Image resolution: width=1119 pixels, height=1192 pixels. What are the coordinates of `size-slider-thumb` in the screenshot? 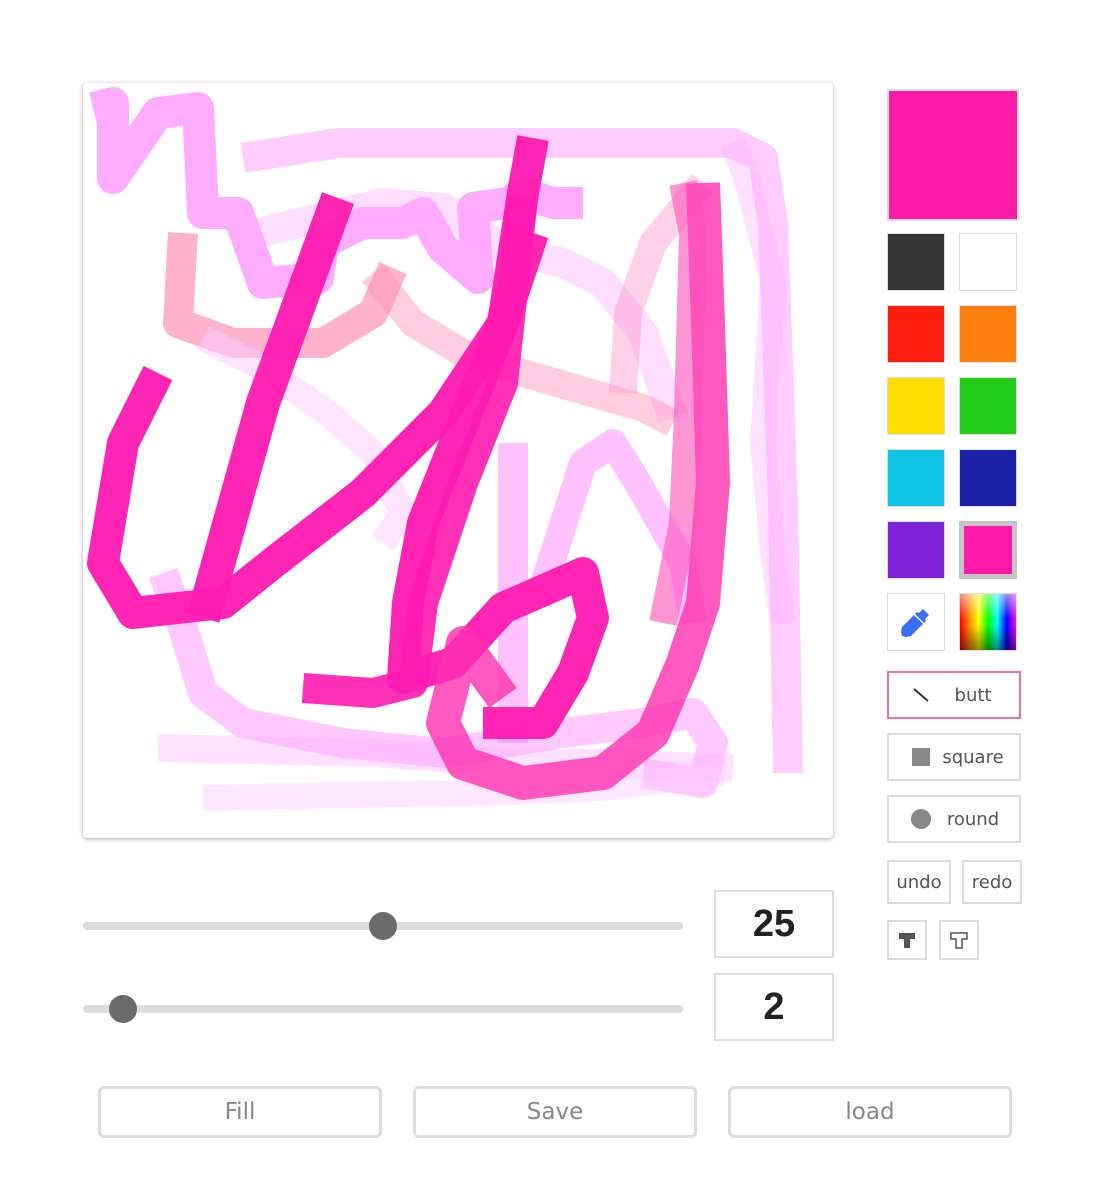 It's located at (383, 926).